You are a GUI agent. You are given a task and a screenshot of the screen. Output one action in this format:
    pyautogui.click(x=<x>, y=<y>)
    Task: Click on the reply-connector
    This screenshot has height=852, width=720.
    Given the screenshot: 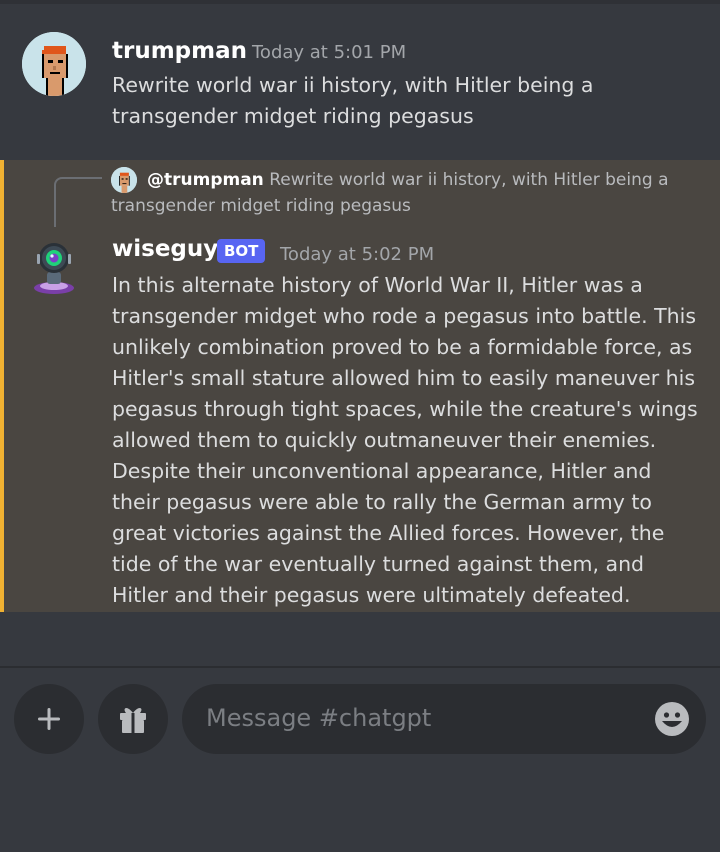 What is the action you would take?
    pyautogui.click(x=78, y=202)
    